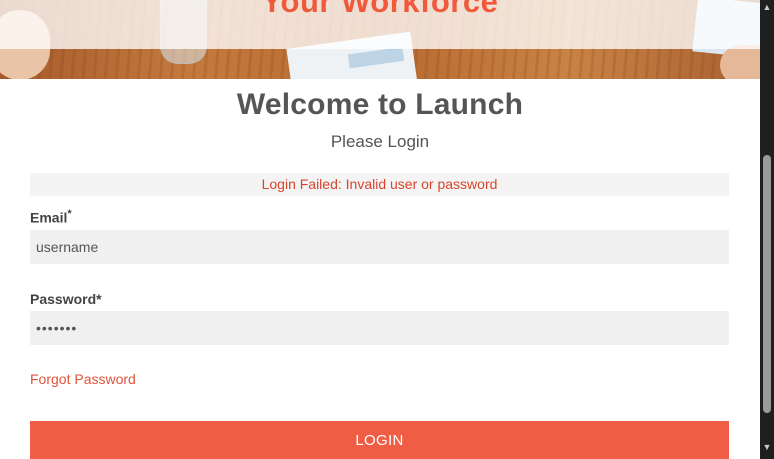 This screenshot has height=459, width=774. I want to click on login-button: LOGIN, so click(379, 440).